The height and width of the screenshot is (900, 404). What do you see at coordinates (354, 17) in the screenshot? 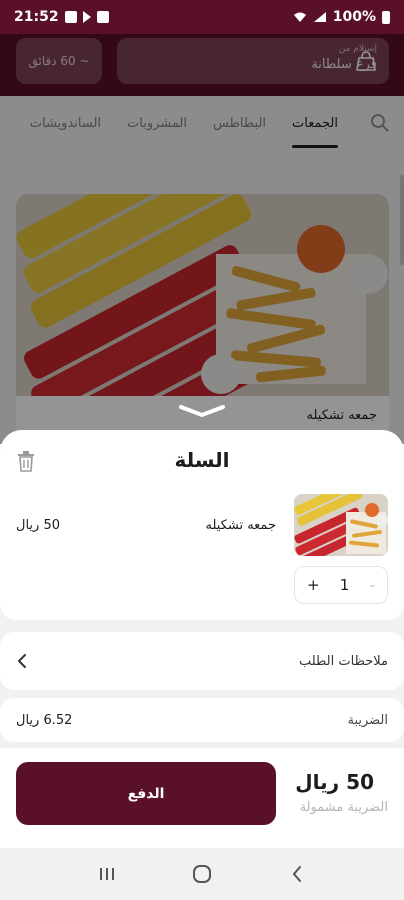
I see `battery-percent: 100%` at bounding box center [354, 17].